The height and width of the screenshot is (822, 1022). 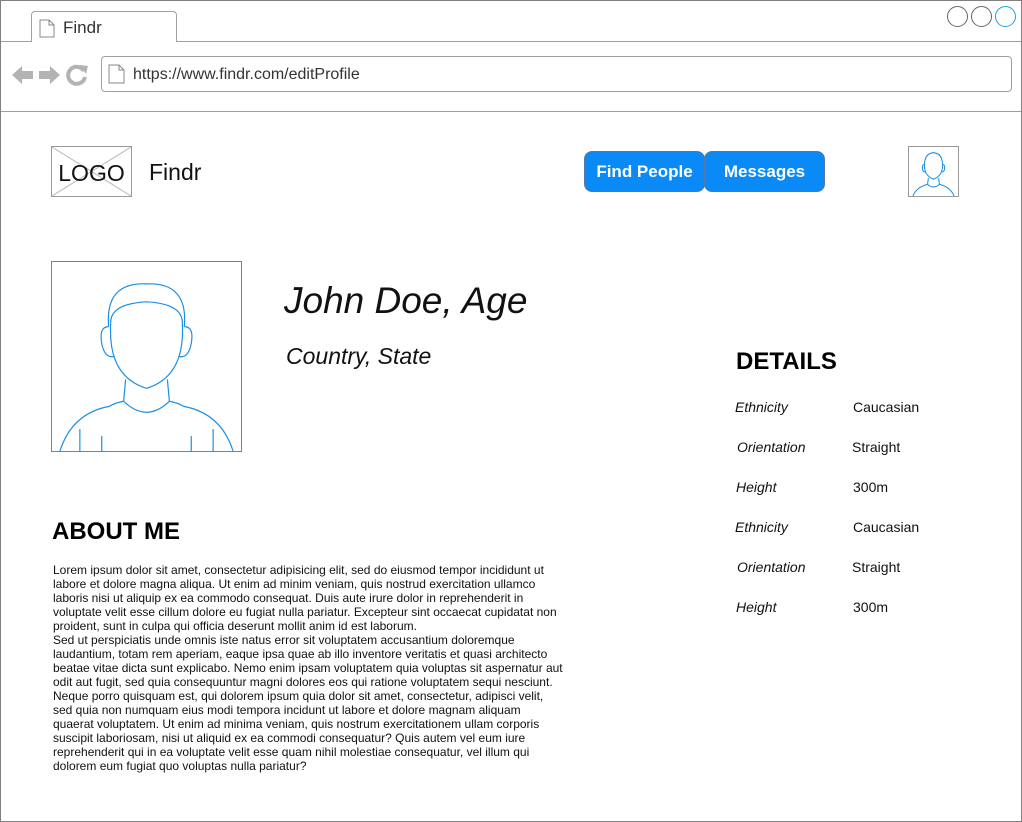 I want to click on close-icon, so click(x=1005, y=16).